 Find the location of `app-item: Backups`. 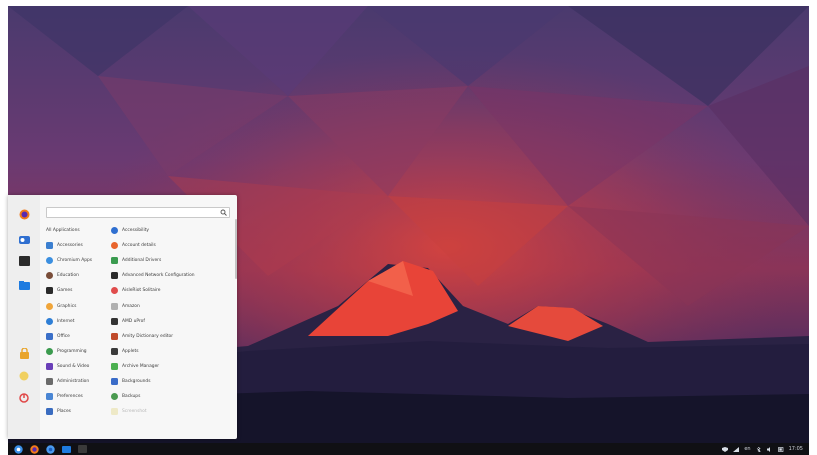

app-item: Backups is located at coordinates (171, 396).